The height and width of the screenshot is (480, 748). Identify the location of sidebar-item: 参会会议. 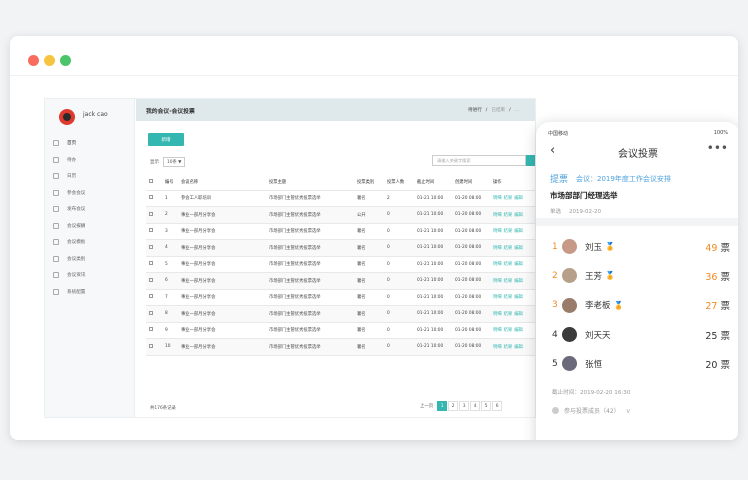
(90, 193).